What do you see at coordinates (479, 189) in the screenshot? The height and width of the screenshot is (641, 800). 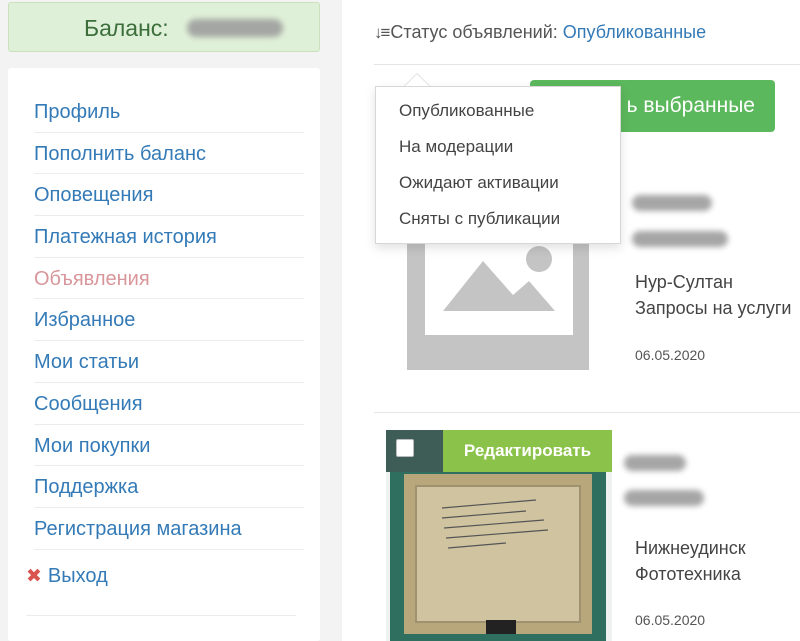 I see `status-option-awaiting-activation: Ожидают активации` at bounding box center [479, 189].